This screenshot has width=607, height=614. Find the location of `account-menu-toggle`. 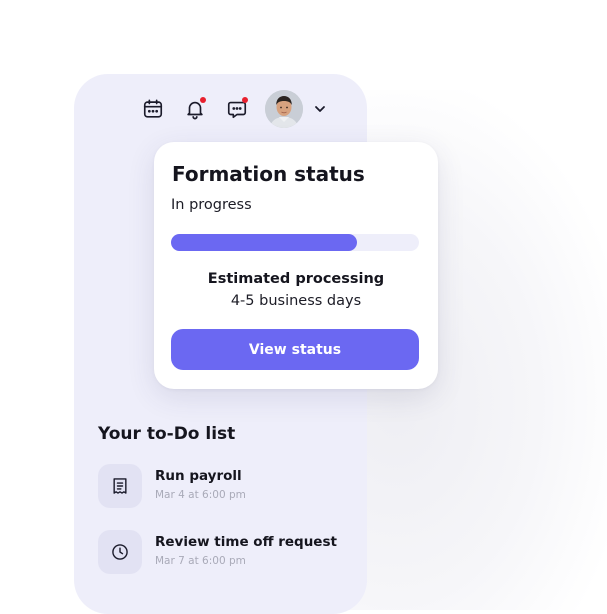

account-menu-toggle is located at coordinates (320, 109).